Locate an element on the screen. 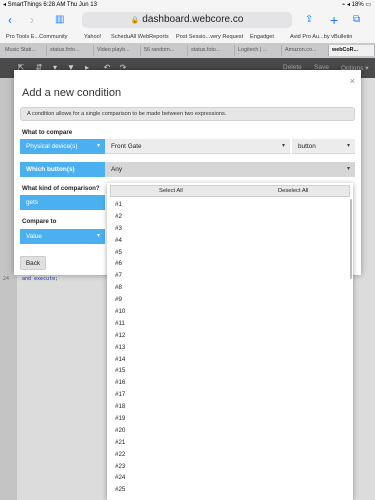 The height and width of the screenshot is (500, 375). compare-to-select: Value ▾ is located at coordinates (62, 236).